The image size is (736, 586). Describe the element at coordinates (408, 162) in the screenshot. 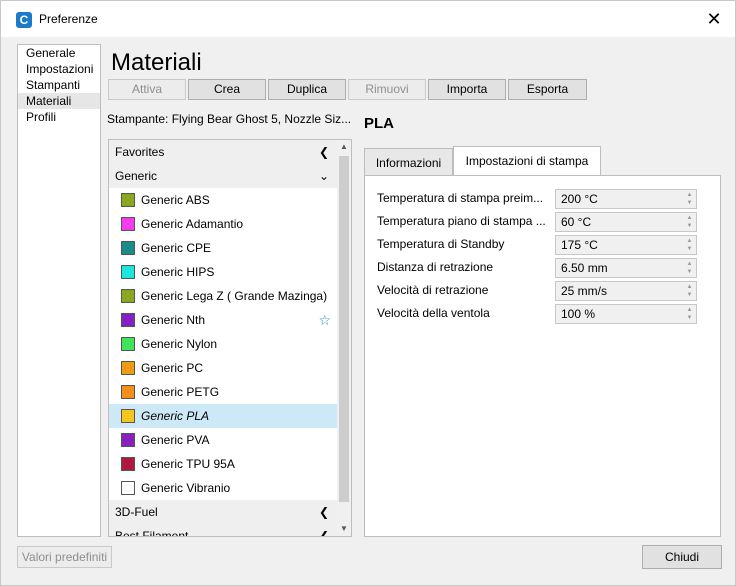

I see `tab-informazioni: Informazioni` at that location.